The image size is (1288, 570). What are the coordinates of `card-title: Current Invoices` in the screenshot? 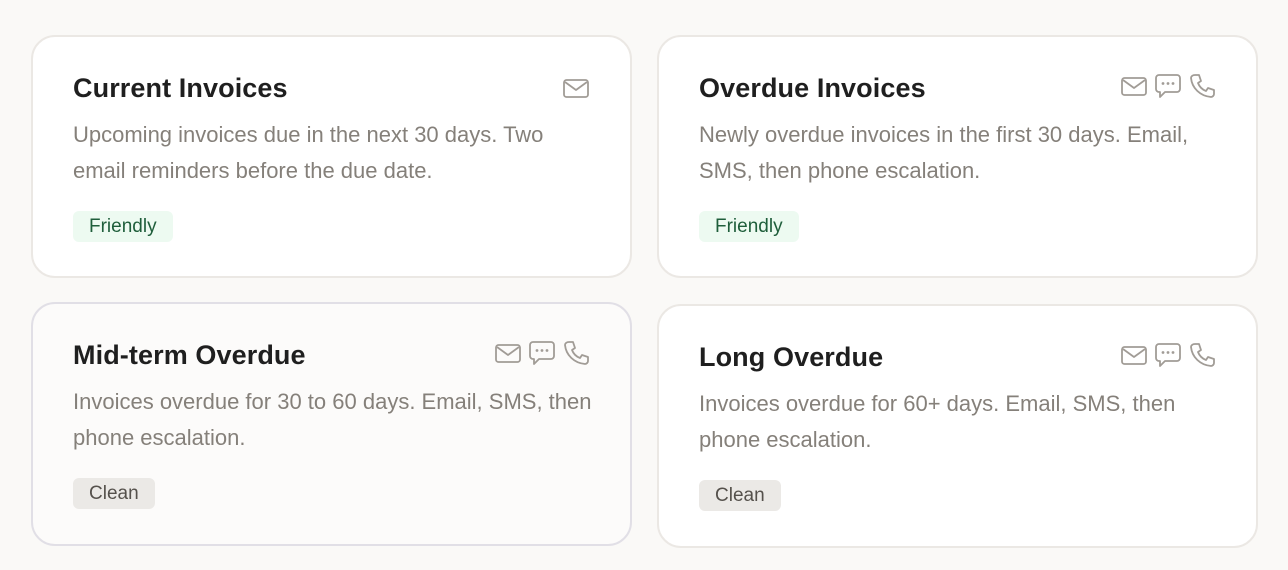 It's located at (180, 88).